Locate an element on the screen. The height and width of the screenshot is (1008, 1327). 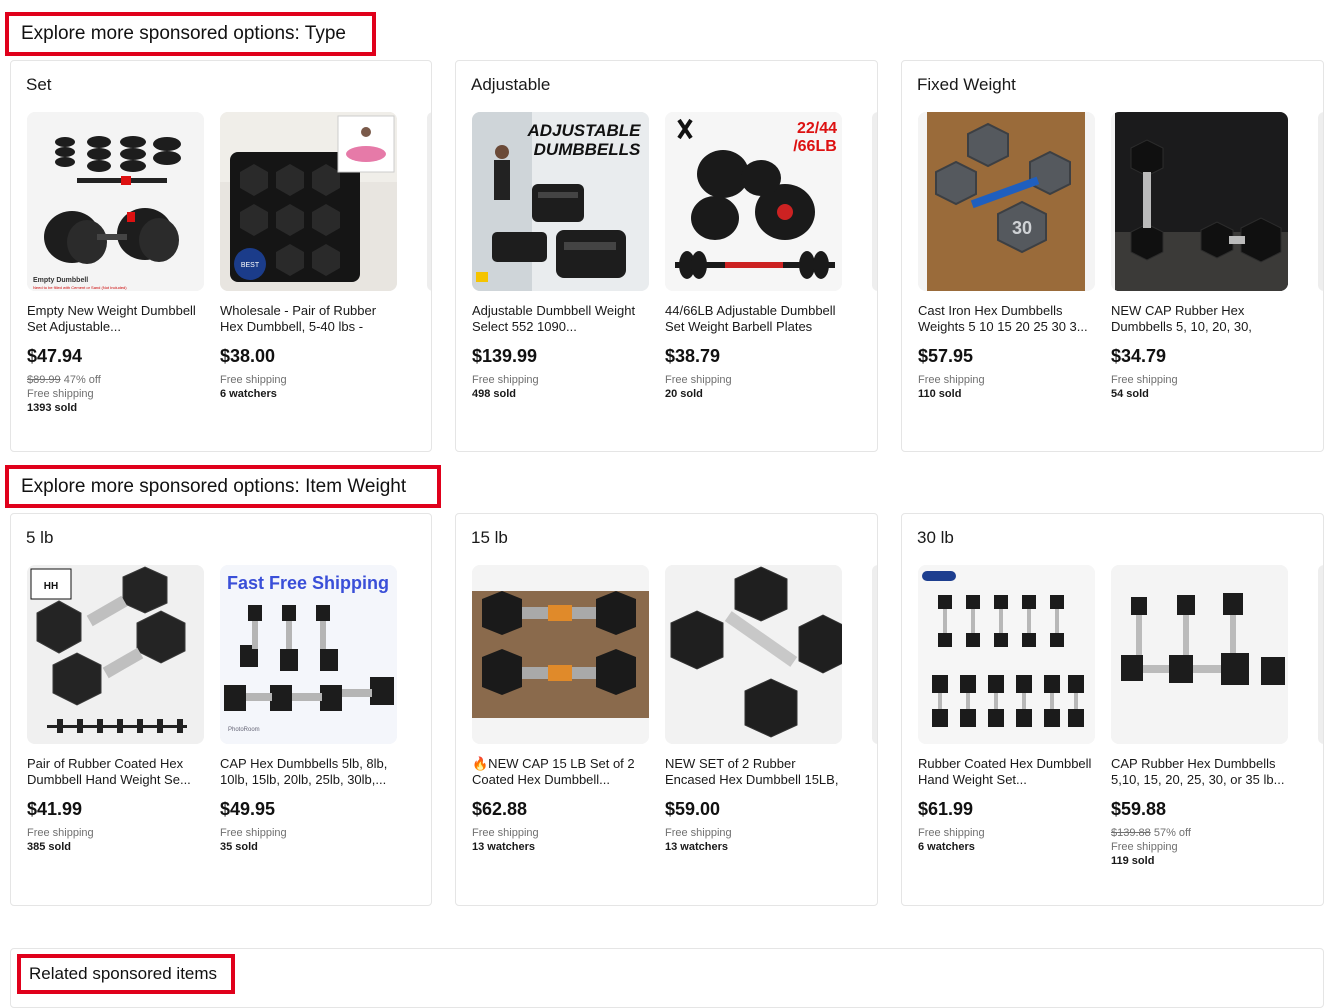
product-price: $139.99 is located at coordinates (505, 356).